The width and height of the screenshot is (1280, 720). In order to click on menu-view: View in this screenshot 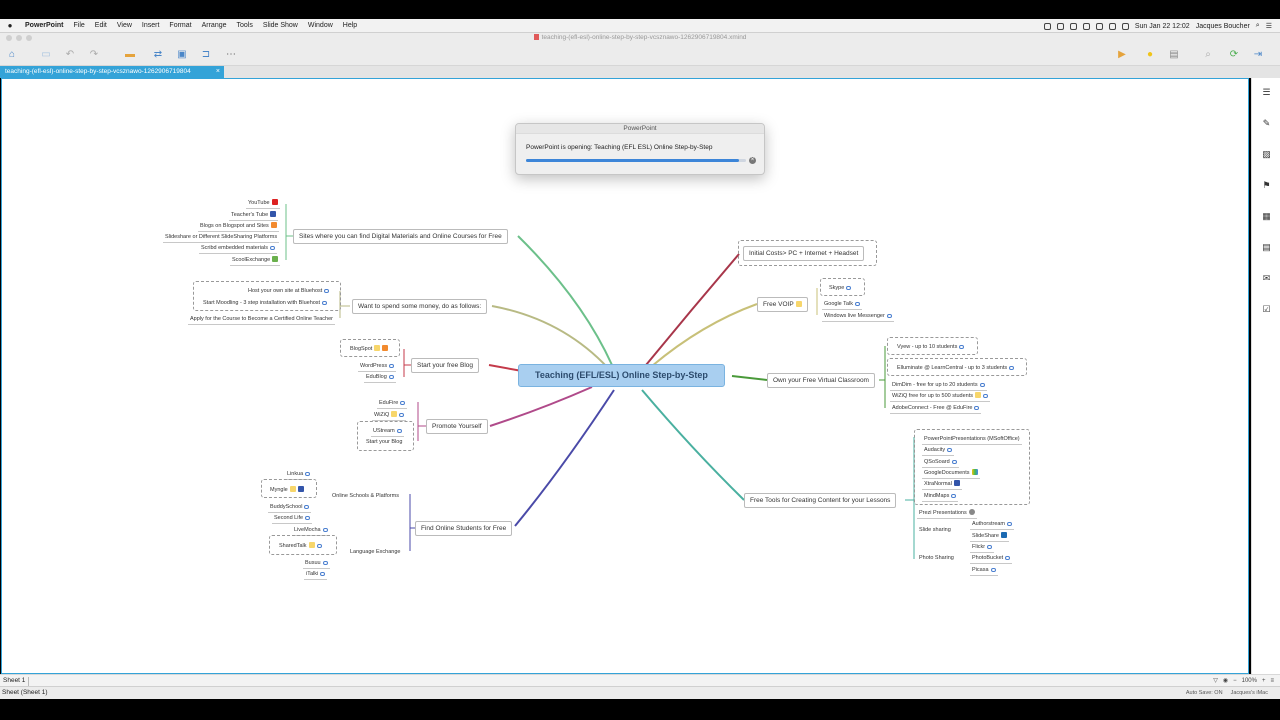, I will do `click(124, 25)`.